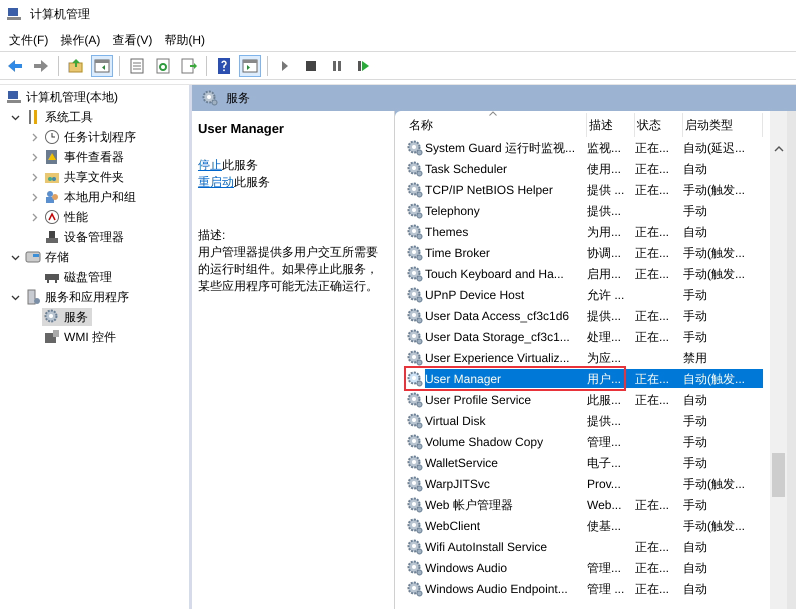 This screenshot has height=609, width=796. I want to click on tree-item: WMI 控件, so click(81, 337).